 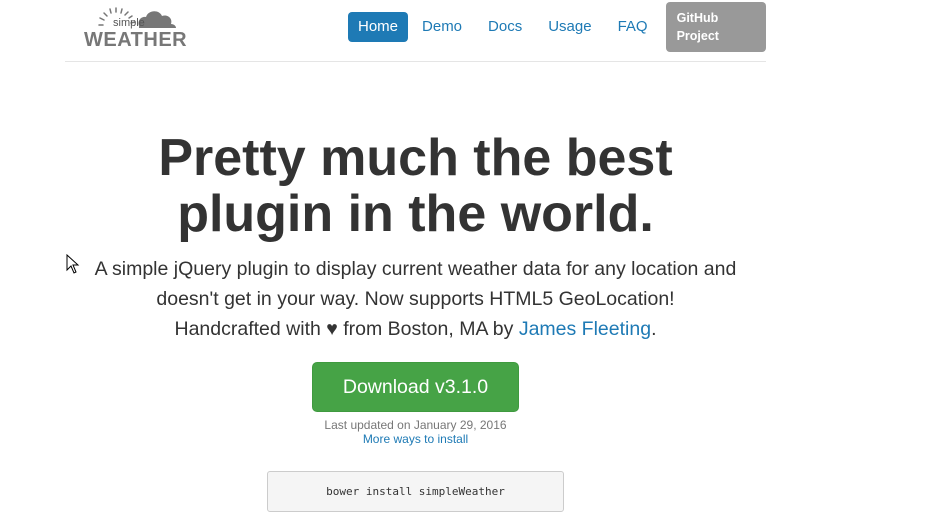 What do you see at coordinates (415, 387) in the screenshot?
I see `download-button: Download v3.1.0` at bounding box center [415, 387].